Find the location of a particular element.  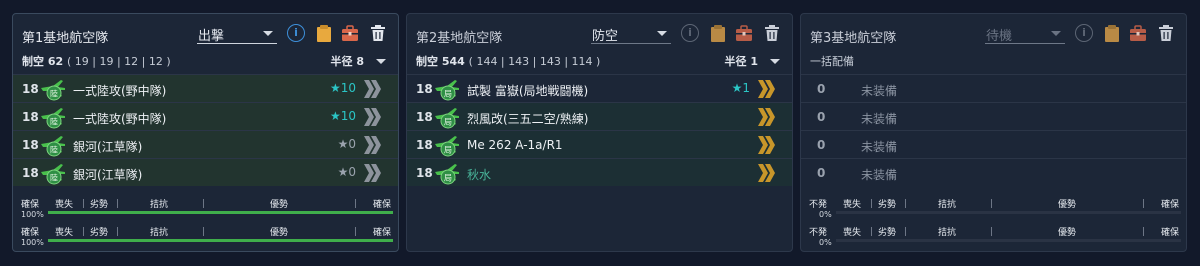

panel-header: 第1基地航空隊 出撃 i is located at coordinates (205, 33).